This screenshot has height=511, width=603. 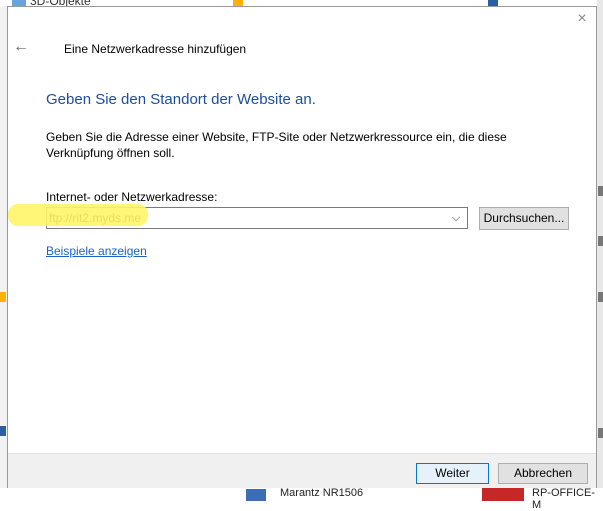 I want to click on background-device-label: Marantz NR1506, so click(x=322, y=493).